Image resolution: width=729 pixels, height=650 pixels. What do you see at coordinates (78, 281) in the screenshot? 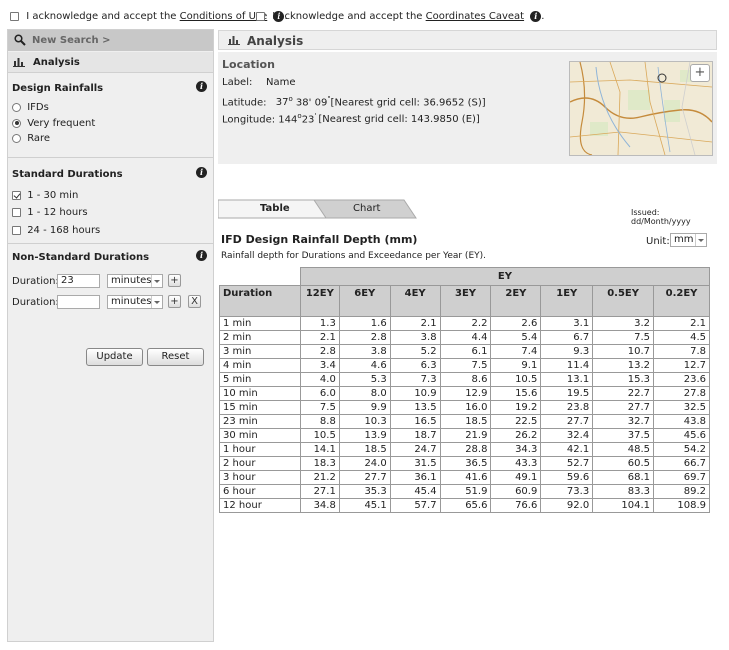
I see `duration-input: 23` at bounding box center [78, 281].